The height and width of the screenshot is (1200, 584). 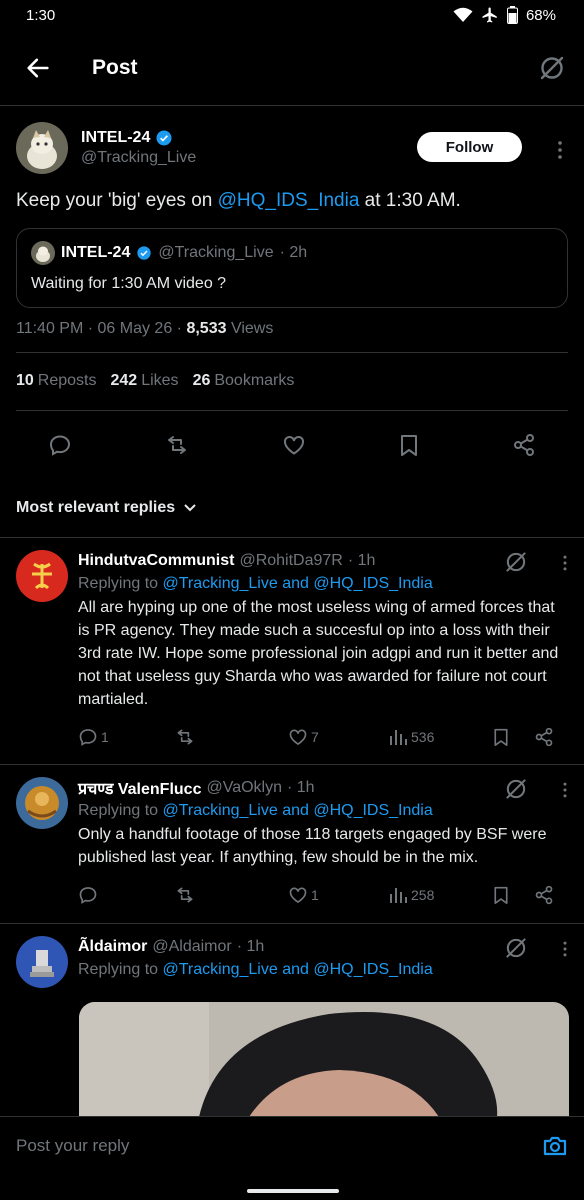 I want to click on bookmarks-label: Bookmarks, so click(x=254, y=380).